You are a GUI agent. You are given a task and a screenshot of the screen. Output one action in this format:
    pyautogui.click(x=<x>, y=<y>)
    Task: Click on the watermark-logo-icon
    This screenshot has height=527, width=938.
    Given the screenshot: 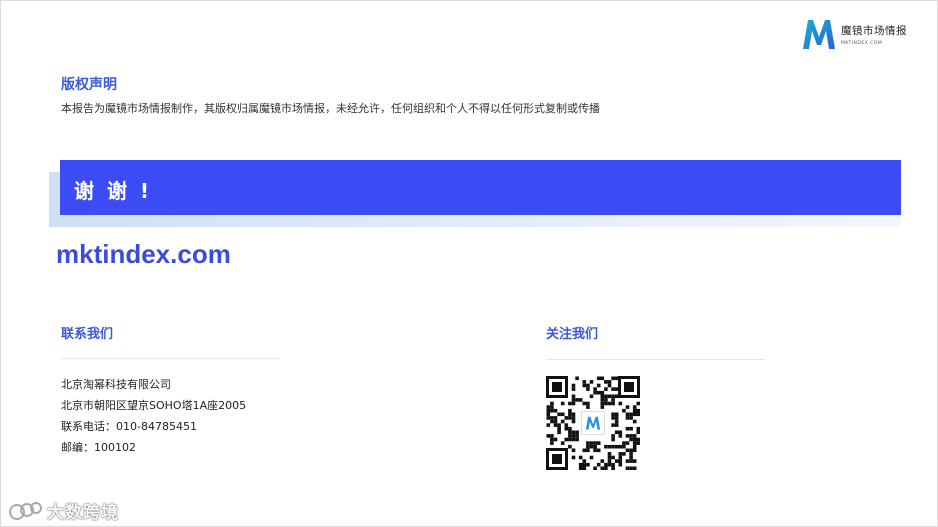 What is the action you would take?
    pyautogui.click(x=25, y=510)
    